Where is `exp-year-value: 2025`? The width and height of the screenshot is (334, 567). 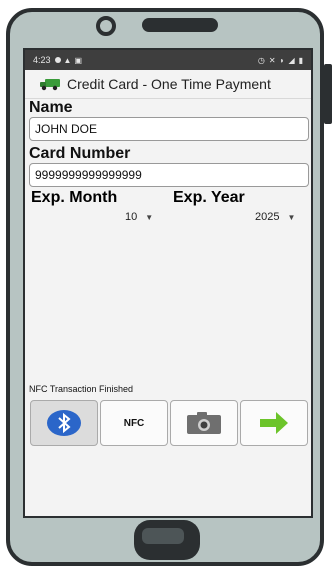 exp-year-value: 2025 is located at coordinates (267, 217).